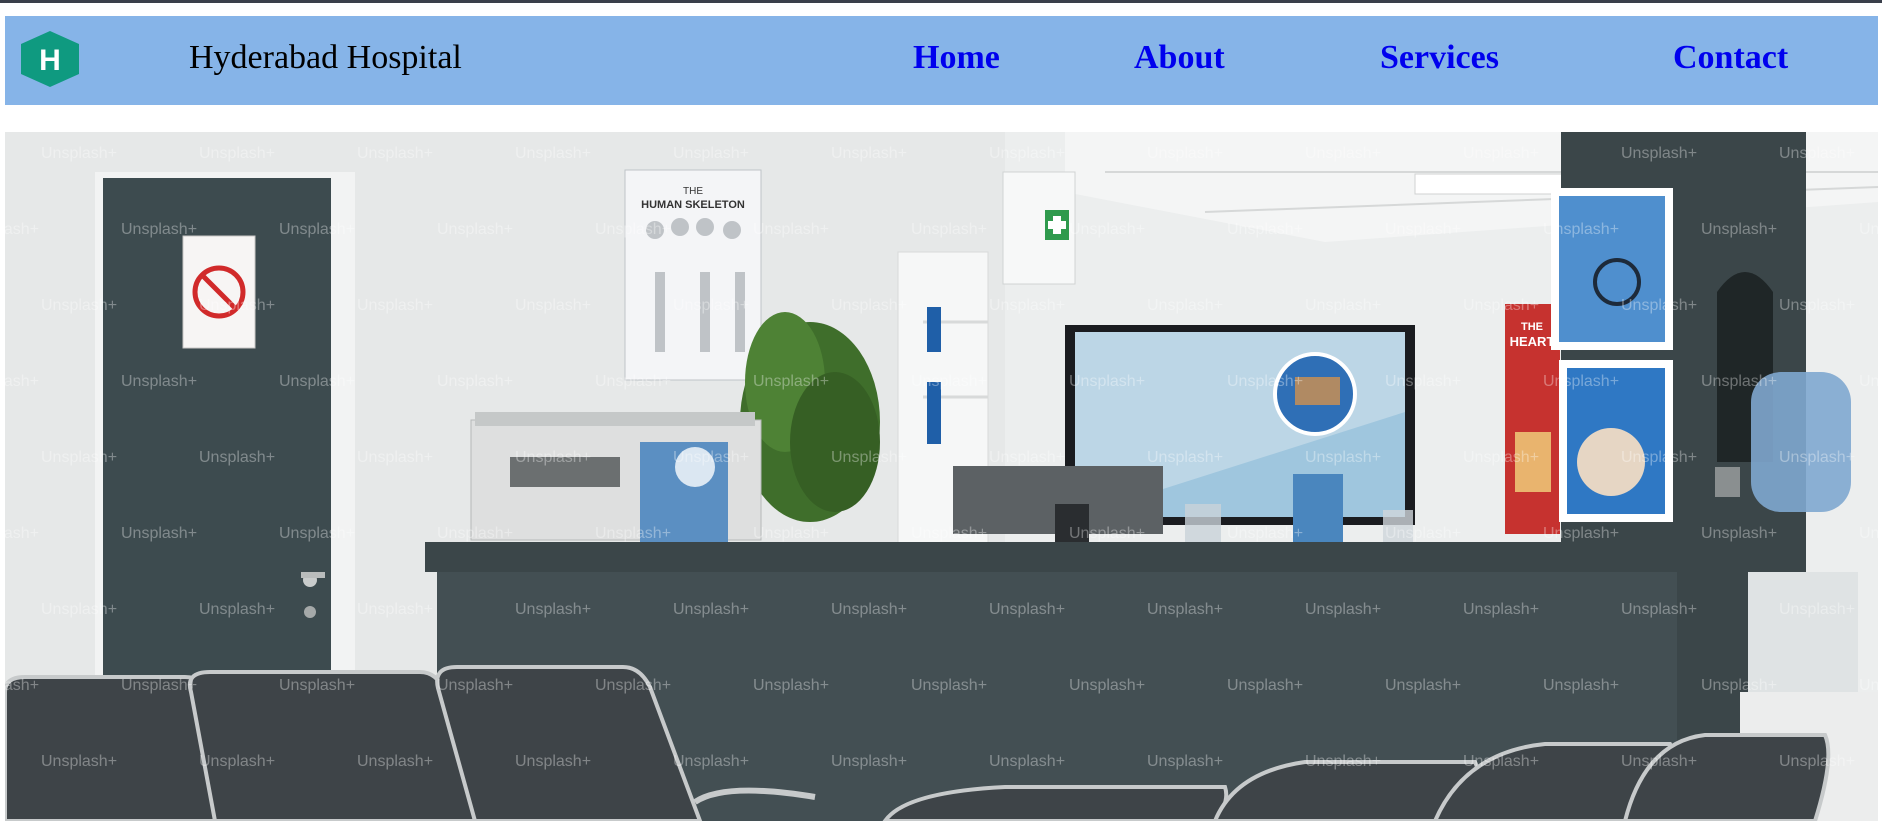 The height and width of the screenshot is (821, 1882). What do you see at coordinates (1730, 58) in the screenshot?
I see `nav-contact-link: Contact` at bounding box center [1730, 58].